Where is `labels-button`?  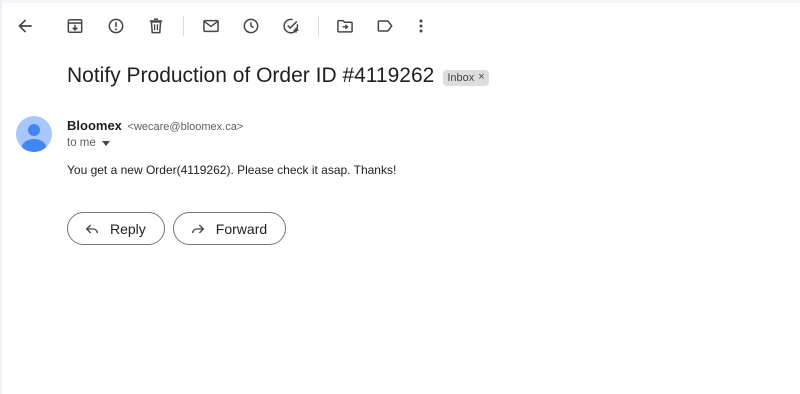 labels-button is located at coordinates (385, 26).